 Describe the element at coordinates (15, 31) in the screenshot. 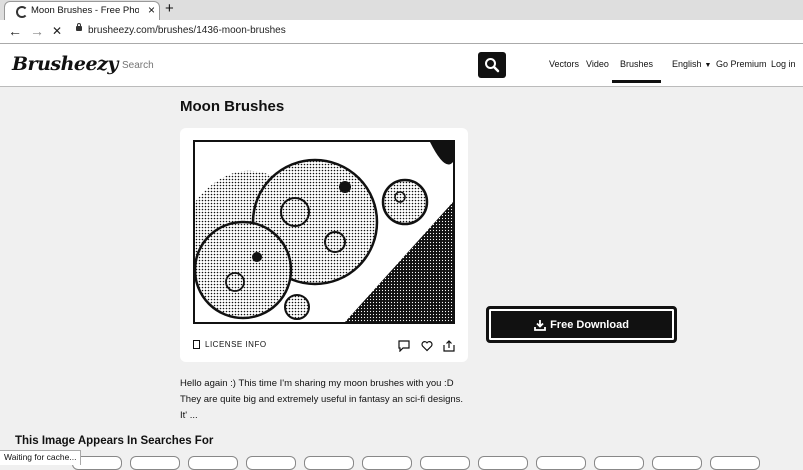

I see `back-button: ←` at that location.